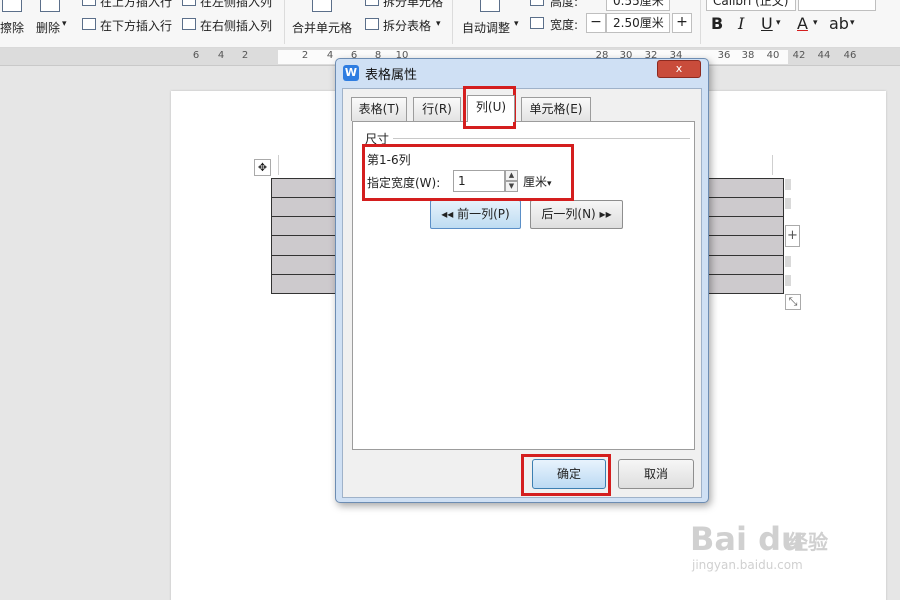 The image size is (900, 600). What do you see at coordinates (537, 3) in the screenshot?
I see `height-icon` at bounding box center [537, 3].